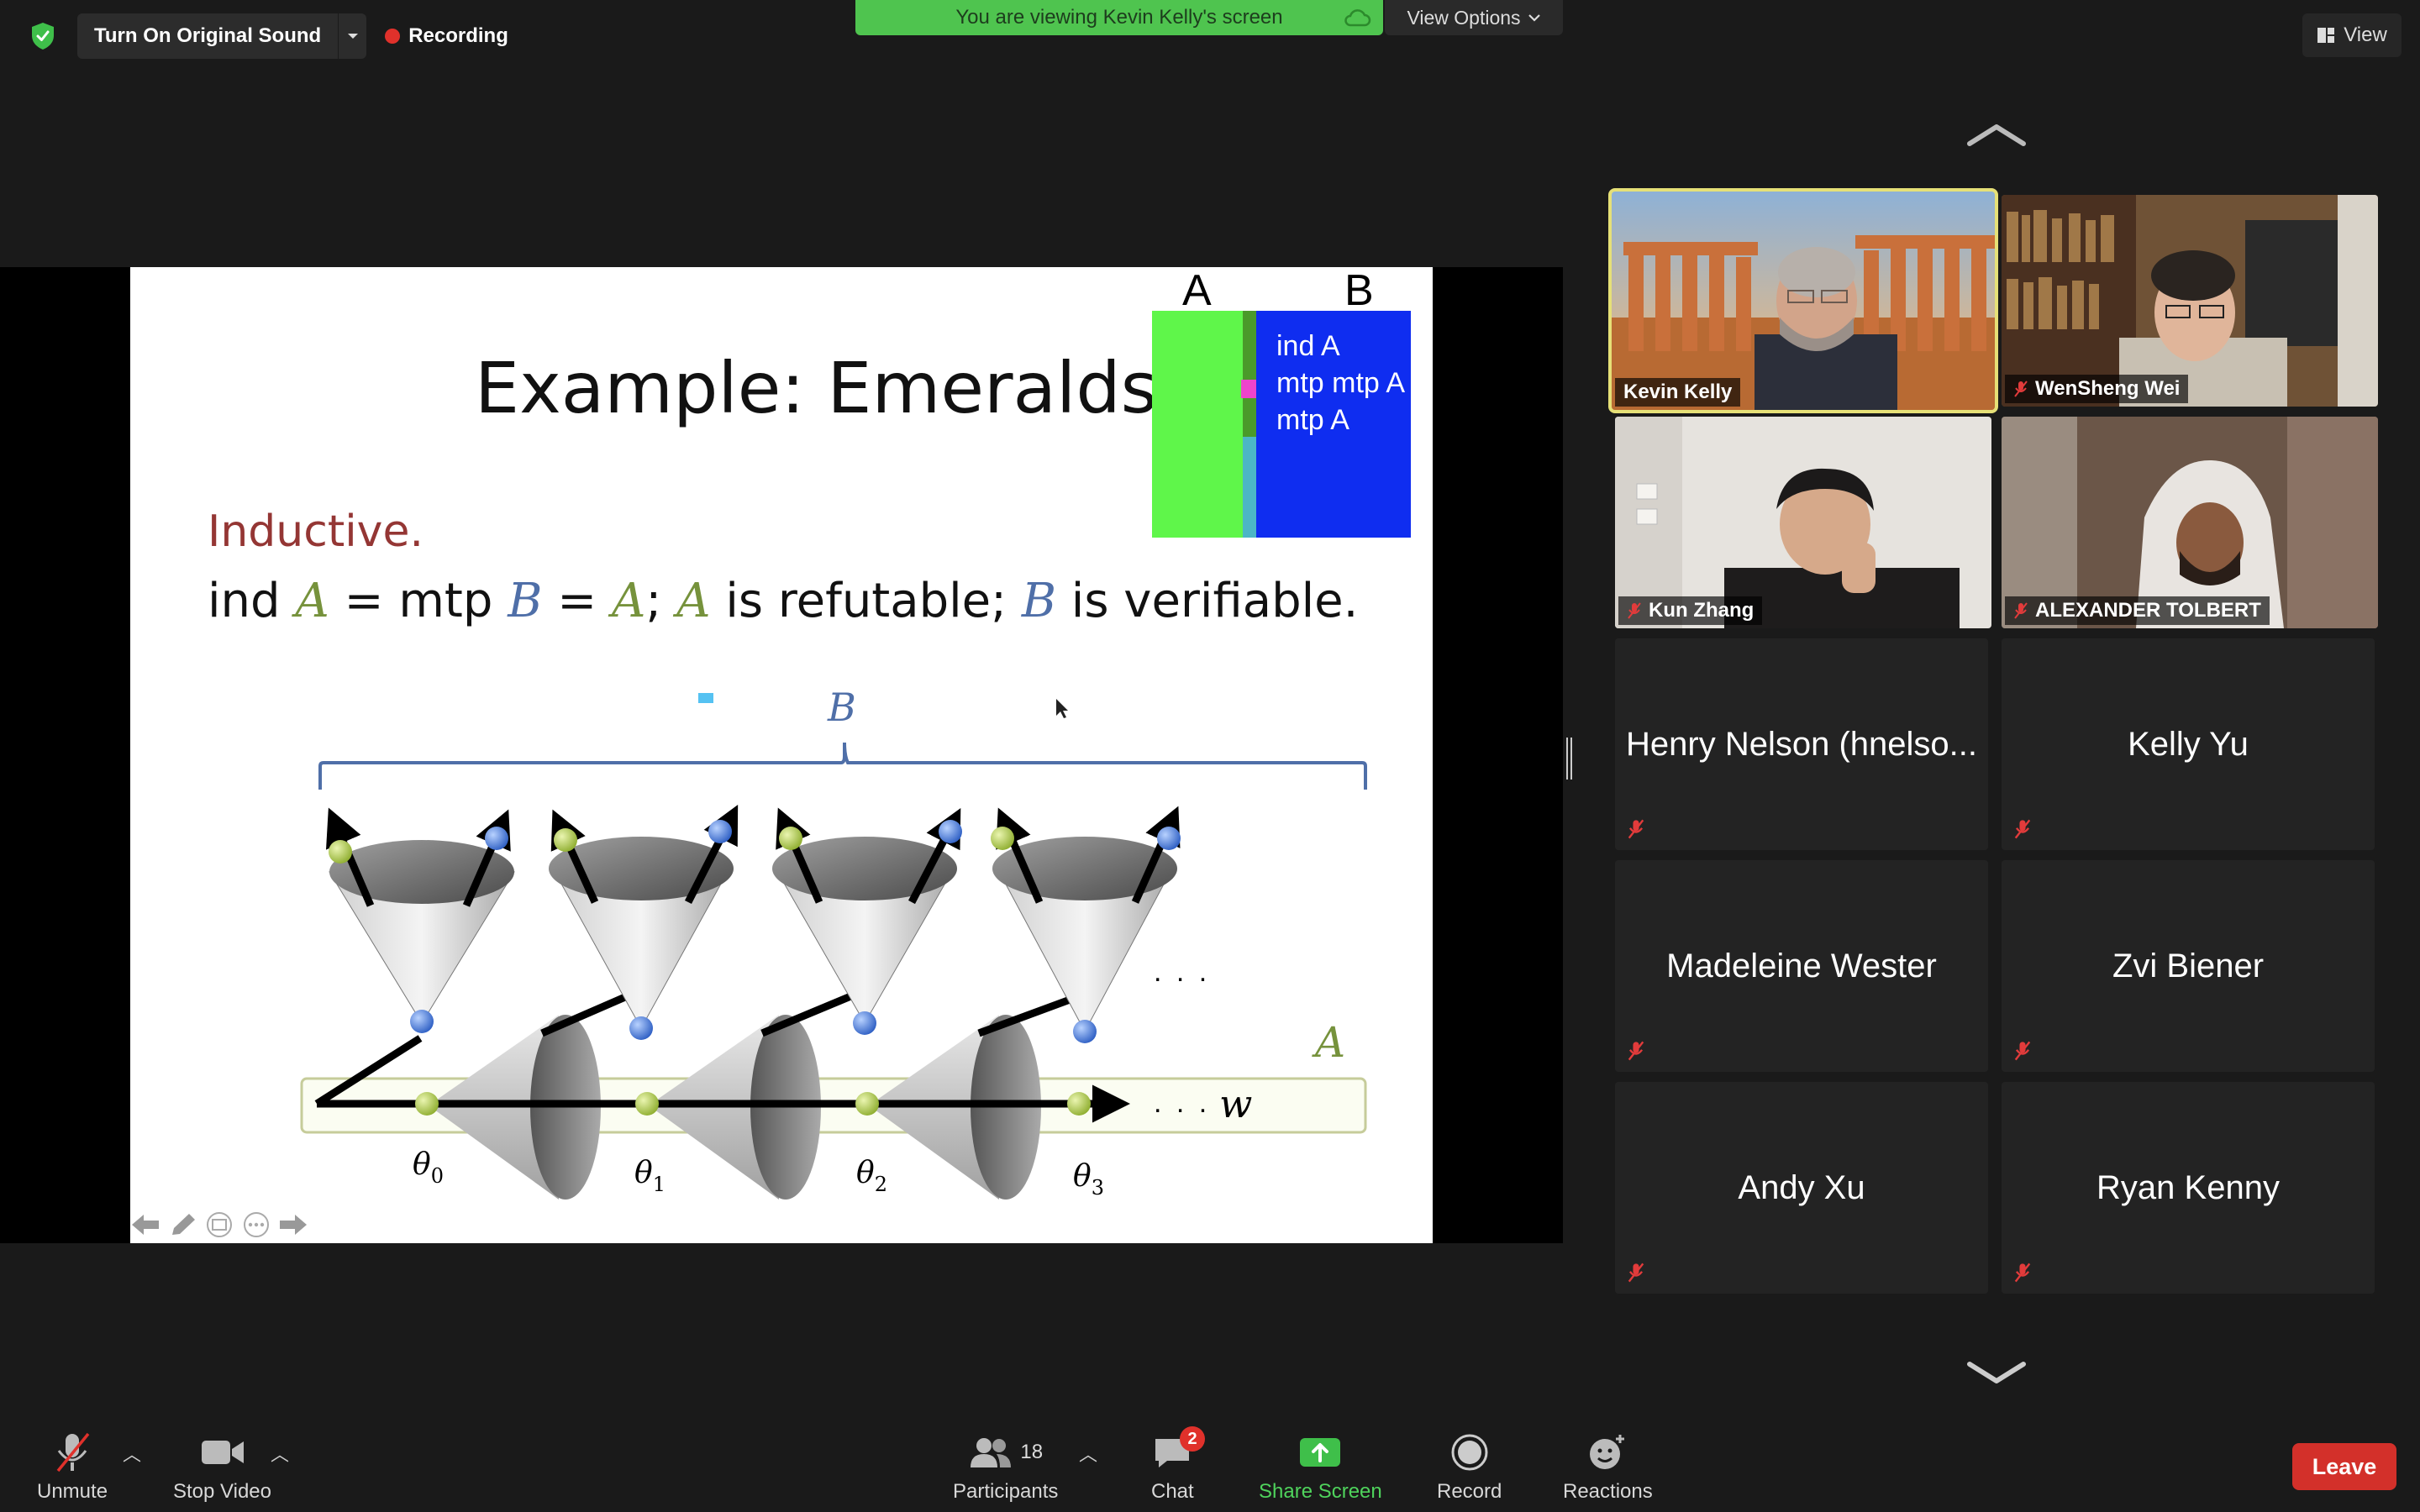  What do you see at coordinates (816, 388) in the screenshot?
I see `slide-title: Example: Emeralds` at bounding box center [816, 388].